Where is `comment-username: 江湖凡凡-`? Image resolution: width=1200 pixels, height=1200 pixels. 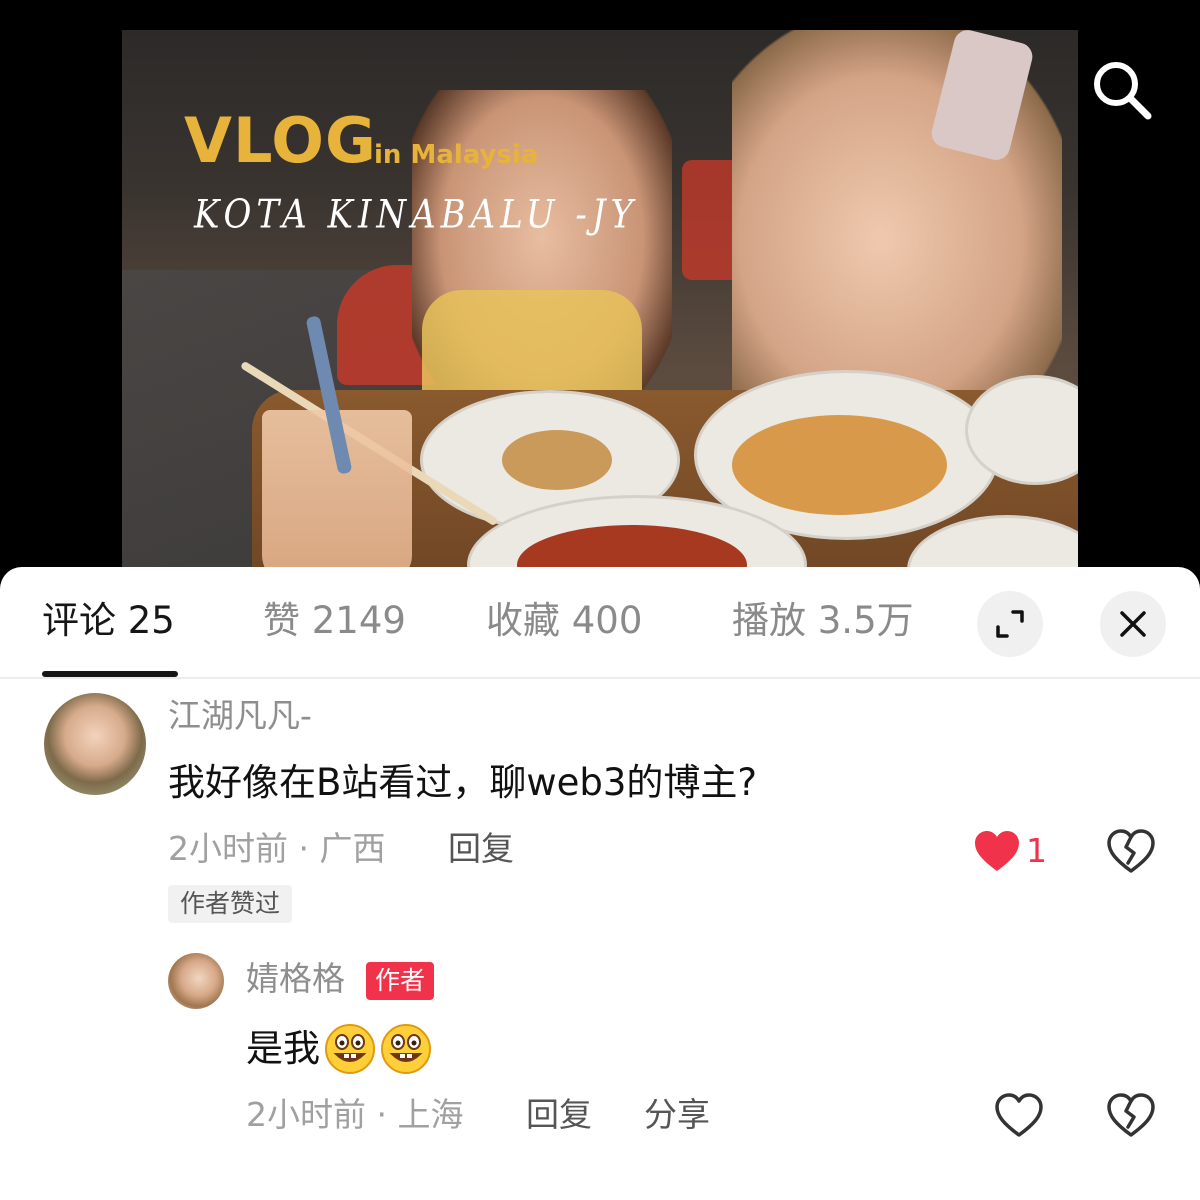
comment-username: 江湖凡凡- is located at coordinates (240, 715).